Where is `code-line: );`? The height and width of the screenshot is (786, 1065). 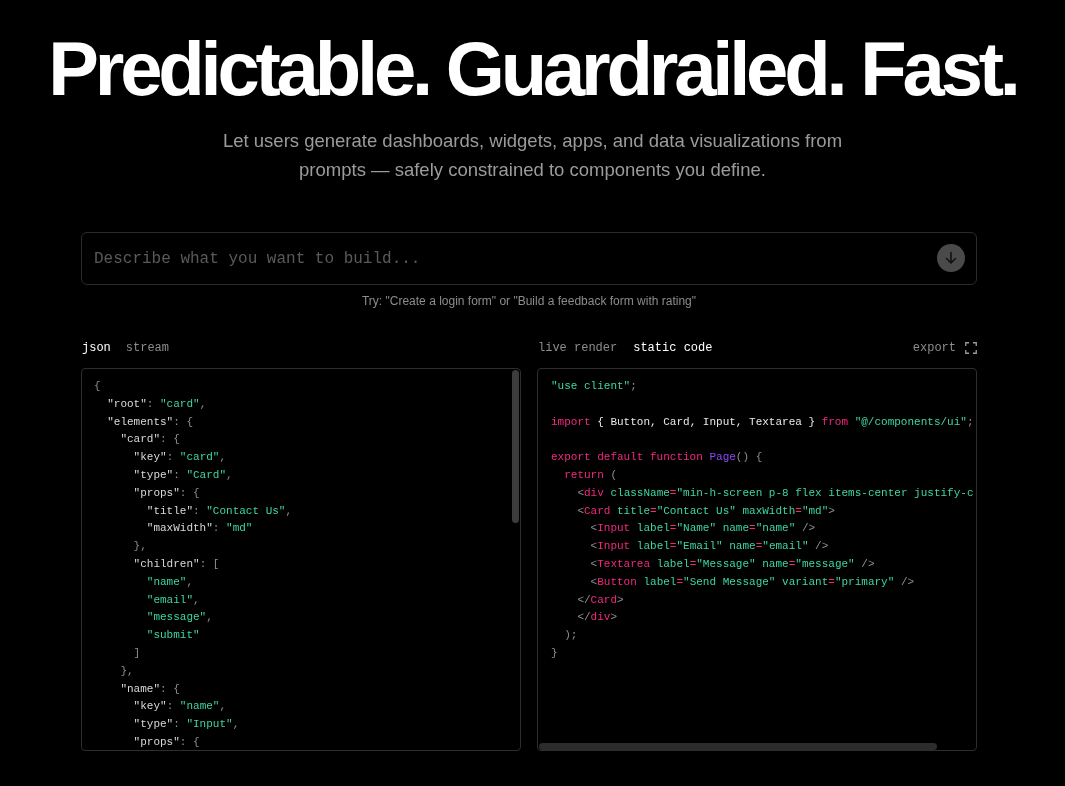
code-line: ); is located at coordinates (571, 636).